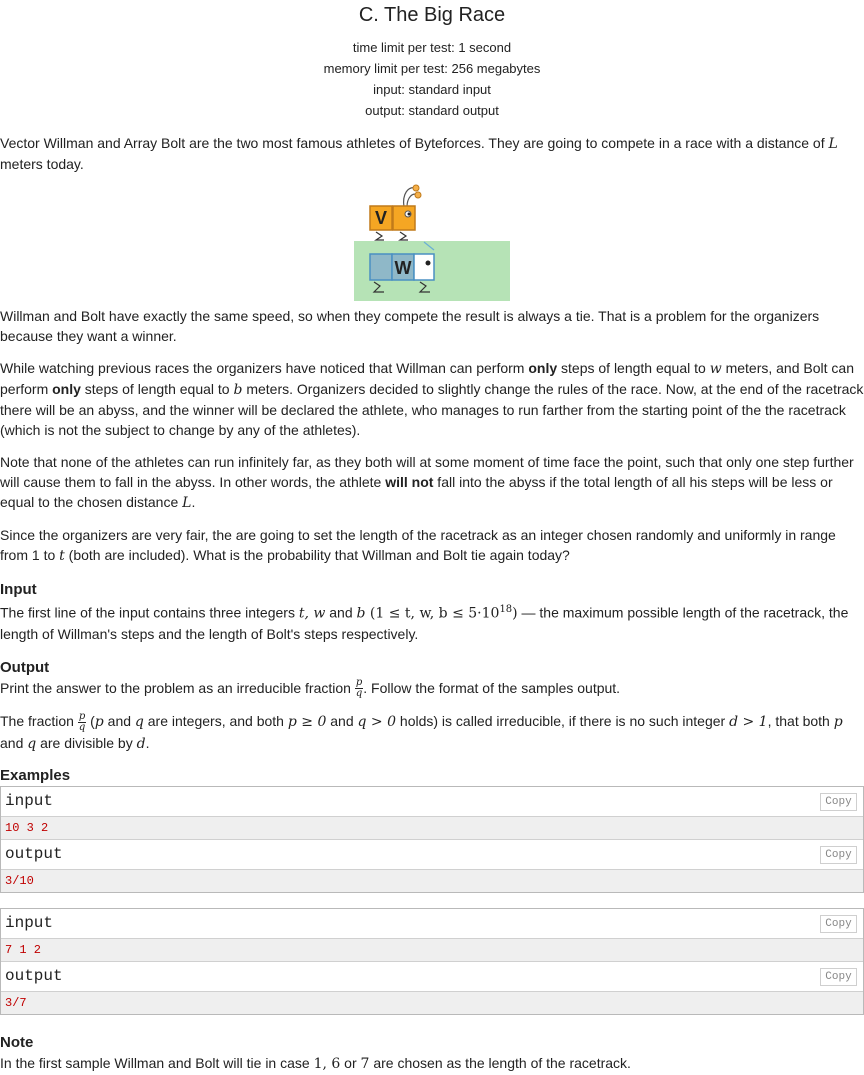  Describe the element at coordinates (403, 268) in the screenshot. I see `w-letter: W` at that location.